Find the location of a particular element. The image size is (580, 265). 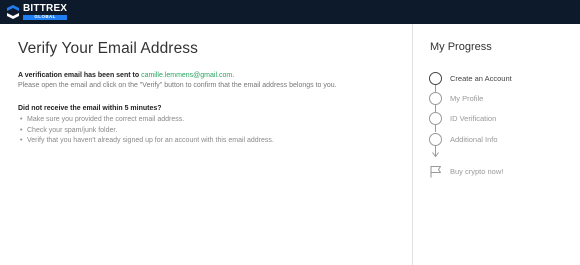

bittrex-logo: BITTREX GLOBAL is located at coordinates (37, 11).